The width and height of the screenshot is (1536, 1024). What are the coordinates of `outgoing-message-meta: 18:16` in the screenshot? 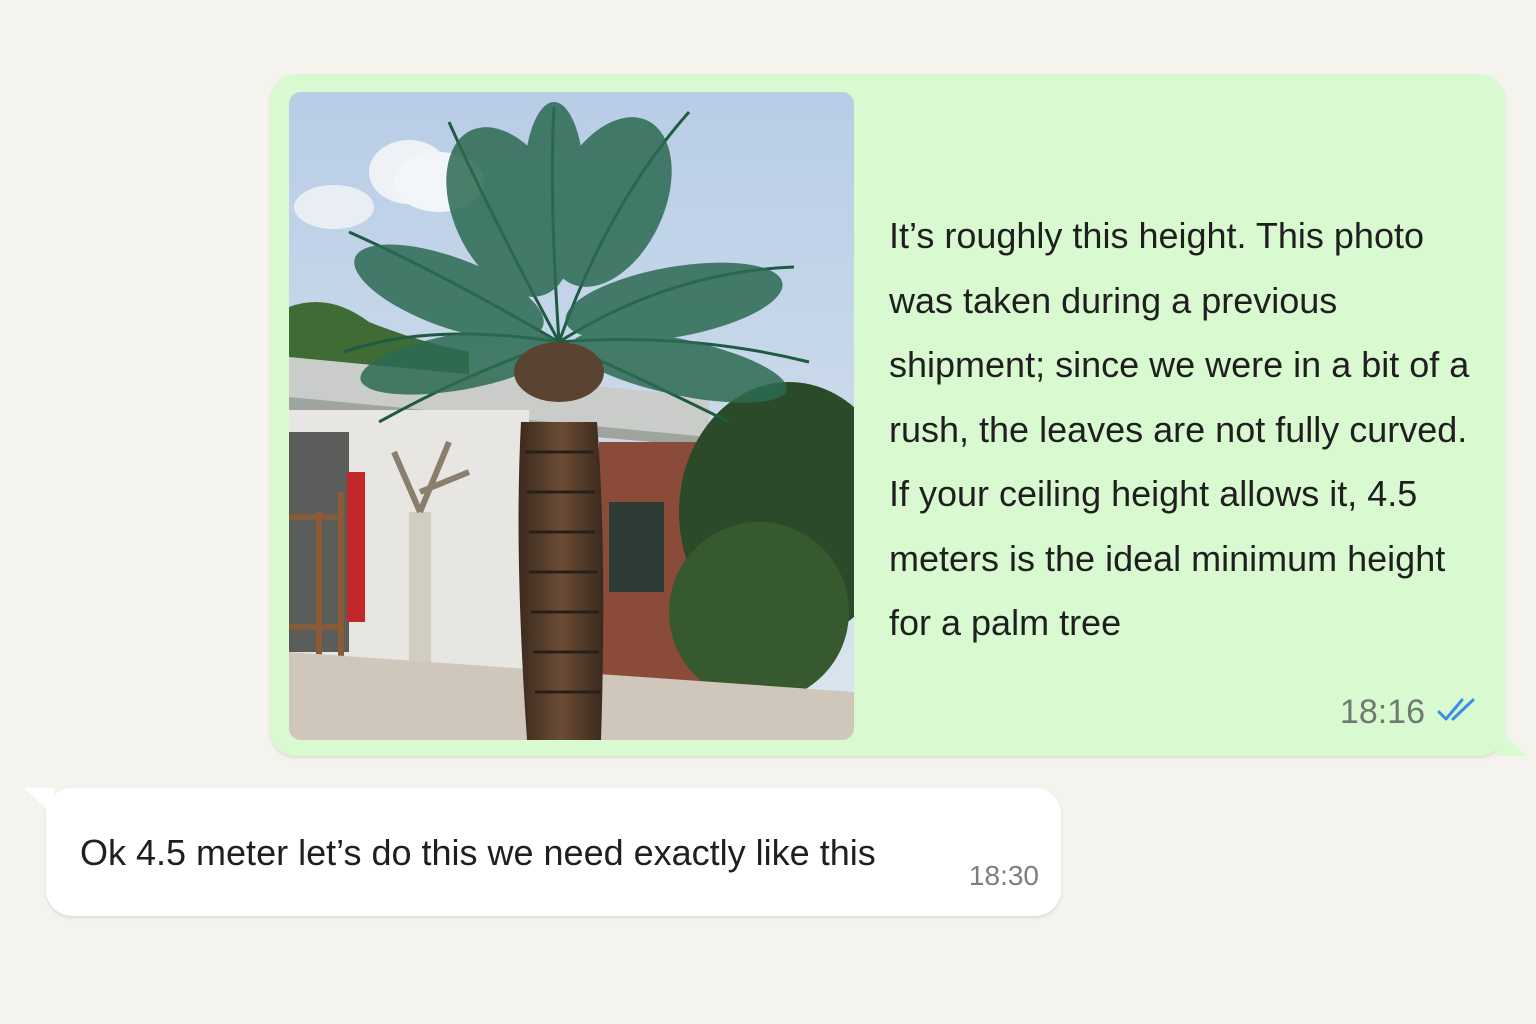 It's located at (1409, 712).